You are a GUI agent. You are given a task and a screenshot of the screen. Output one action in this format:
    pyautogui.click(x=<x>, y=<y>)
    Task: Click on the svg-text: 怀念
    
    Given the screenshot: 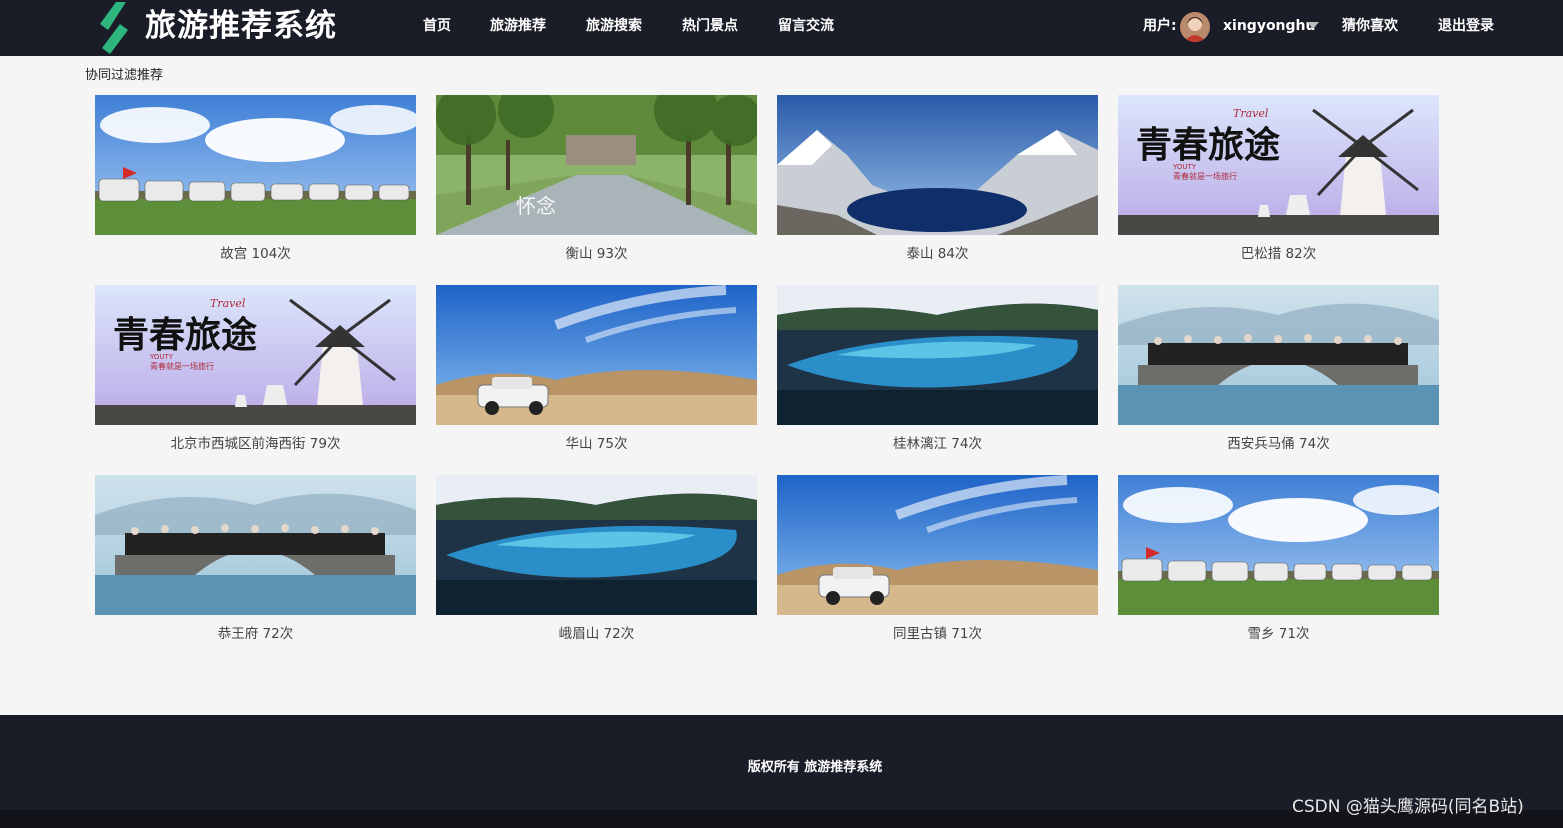 What is the action you would take?
    pyautogui.click(x=536, y=206)
    